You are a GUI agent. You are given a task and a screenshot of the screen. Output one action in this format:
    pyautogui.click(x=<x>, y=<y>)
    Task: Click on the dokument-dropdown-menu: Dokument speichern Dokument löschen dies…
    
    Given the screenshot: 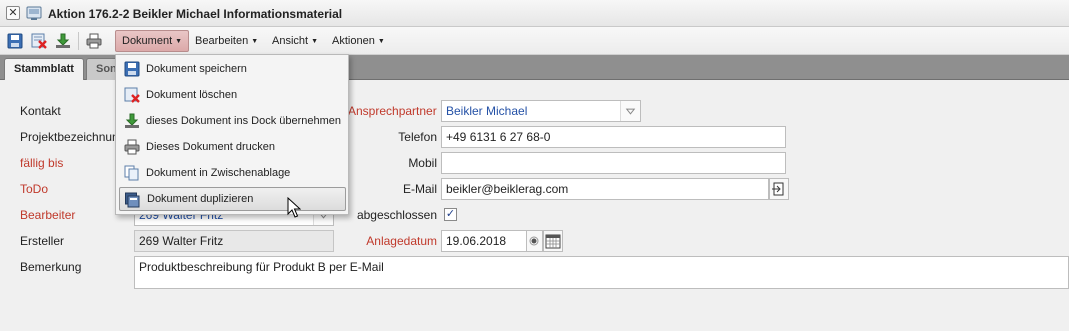 What is the action you would take?
    pyautogui.click(x=232, y=134)
    